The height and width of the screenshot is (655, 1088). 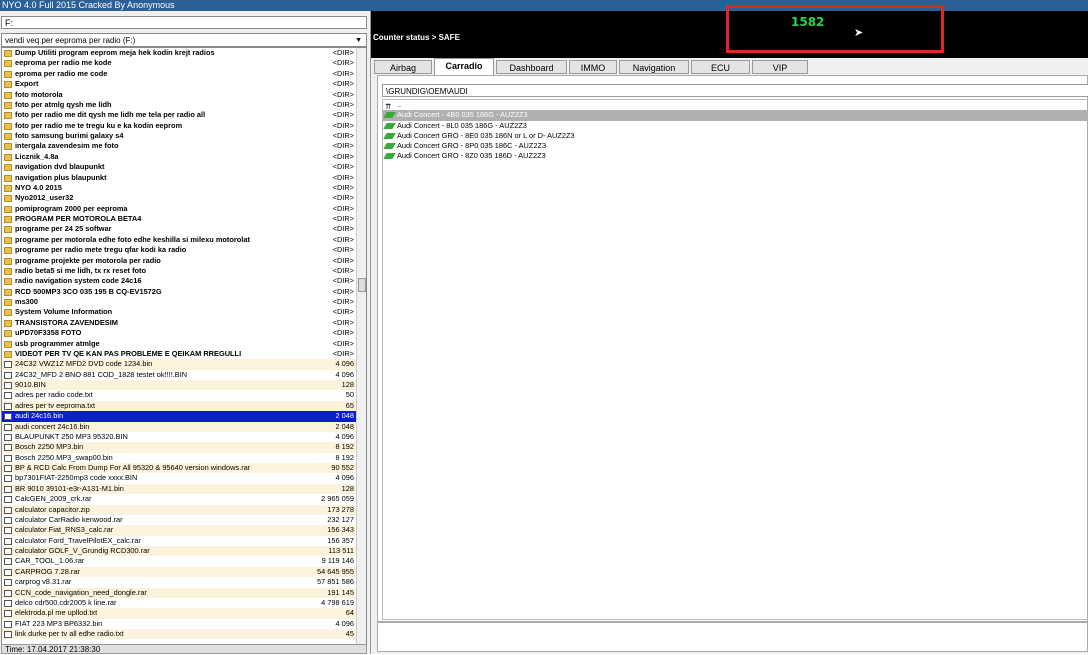 I want to click on file-name: BR 9010 39101-e3r-A131-M1.bin, so click(x=69, y=488).